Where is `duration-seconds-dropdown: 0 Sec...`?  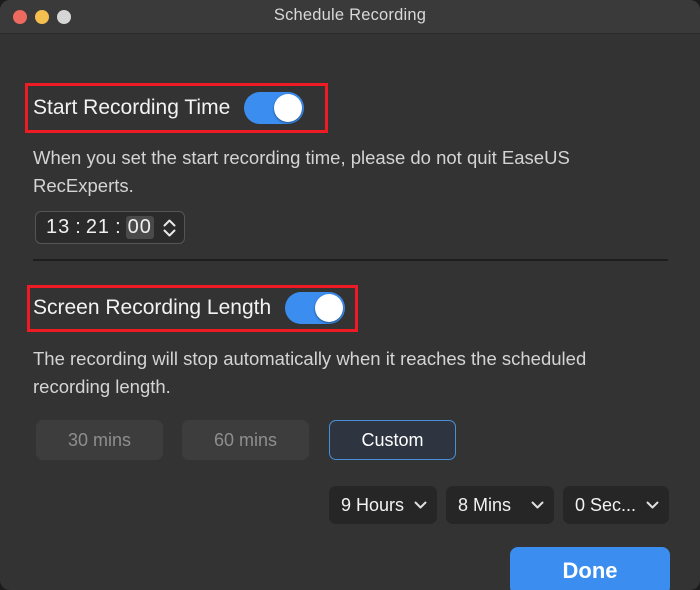
duration-seconds-dropdown: 0 Sec... is located at coordinates (616, 505).